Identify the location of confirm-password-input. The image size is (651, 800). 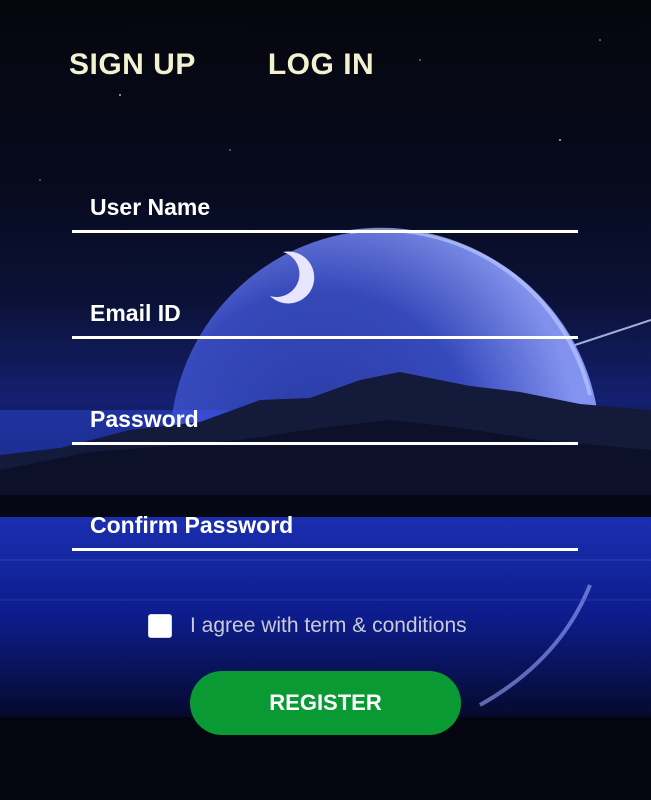
(325, 525).